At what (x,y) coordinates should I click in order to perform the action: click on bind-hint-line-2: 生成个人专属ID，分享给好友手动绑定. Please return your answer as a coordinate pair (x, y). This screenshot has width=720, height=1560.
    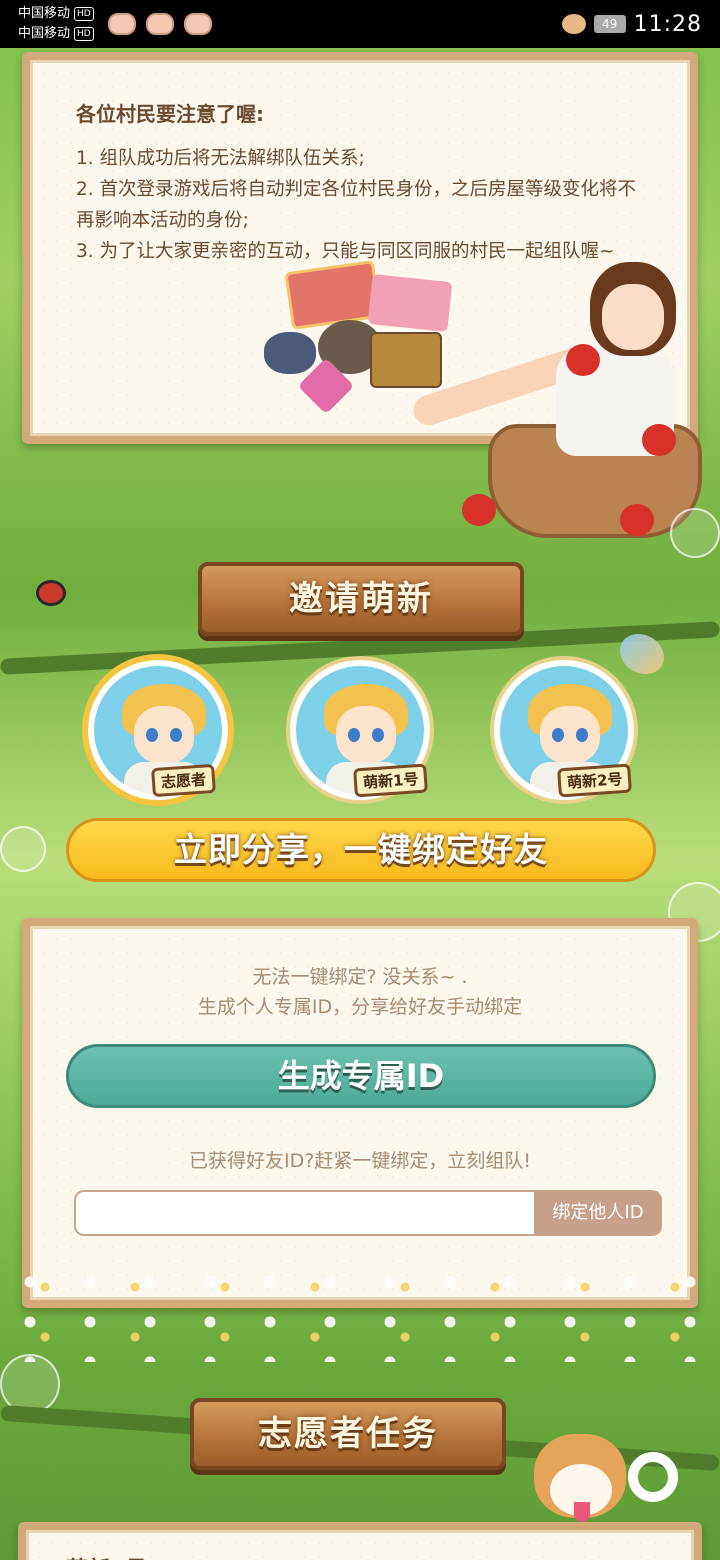
    Looking at the image, I should click on (360, 1007).